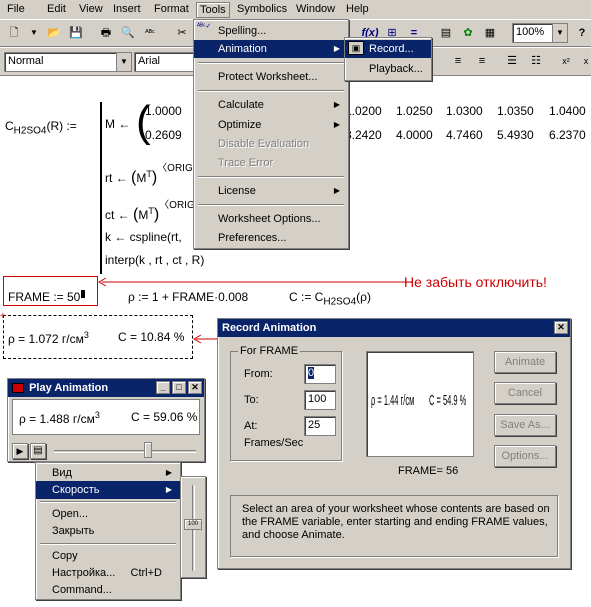  I want to click on print-preview-icon: 🔍, so click(128, 33).